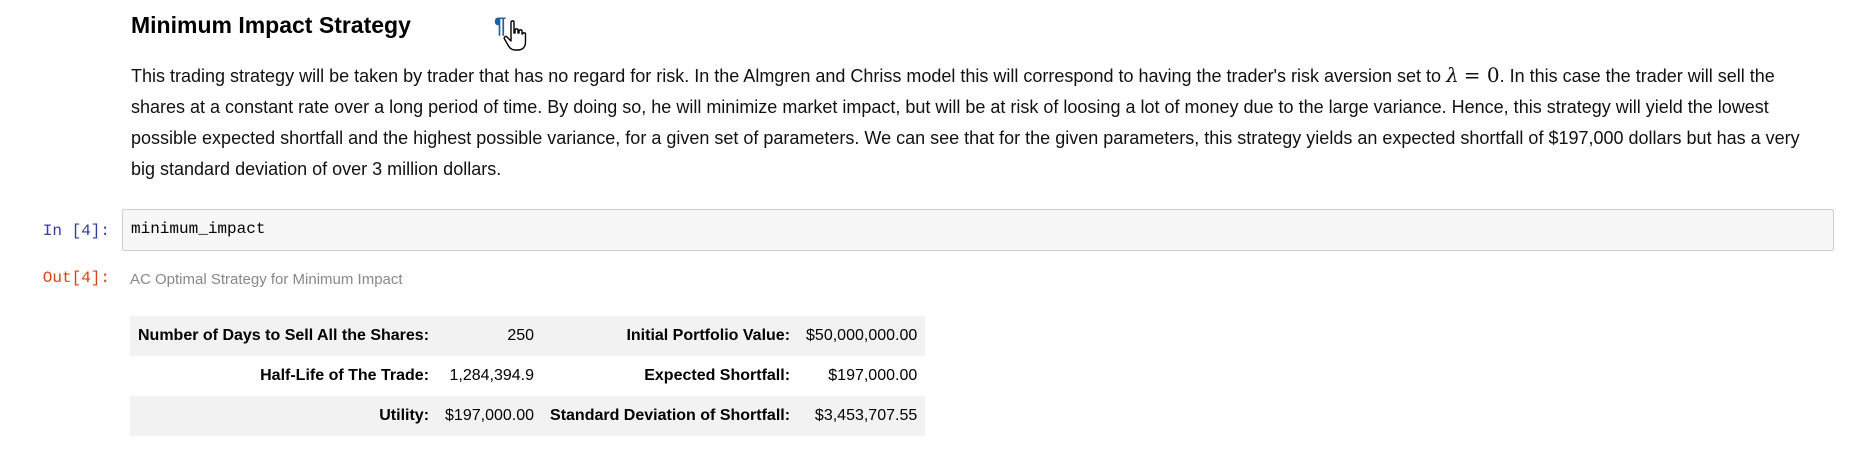  I want to click on table-caption: AC Optimal Strategy for Minimum Impact, so click(266, 279).